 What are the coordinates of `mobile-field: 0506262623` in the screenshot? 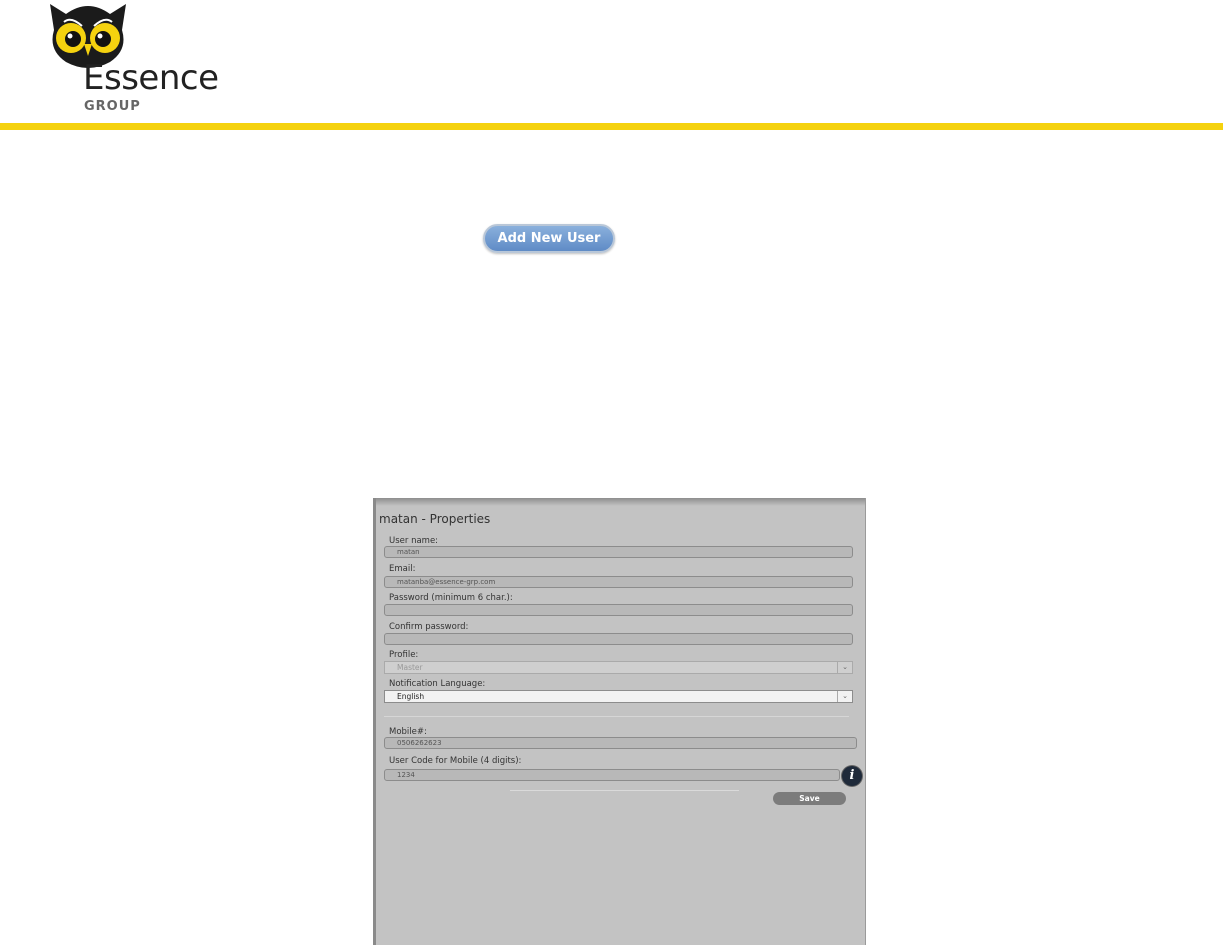 It's located at (620, 743).